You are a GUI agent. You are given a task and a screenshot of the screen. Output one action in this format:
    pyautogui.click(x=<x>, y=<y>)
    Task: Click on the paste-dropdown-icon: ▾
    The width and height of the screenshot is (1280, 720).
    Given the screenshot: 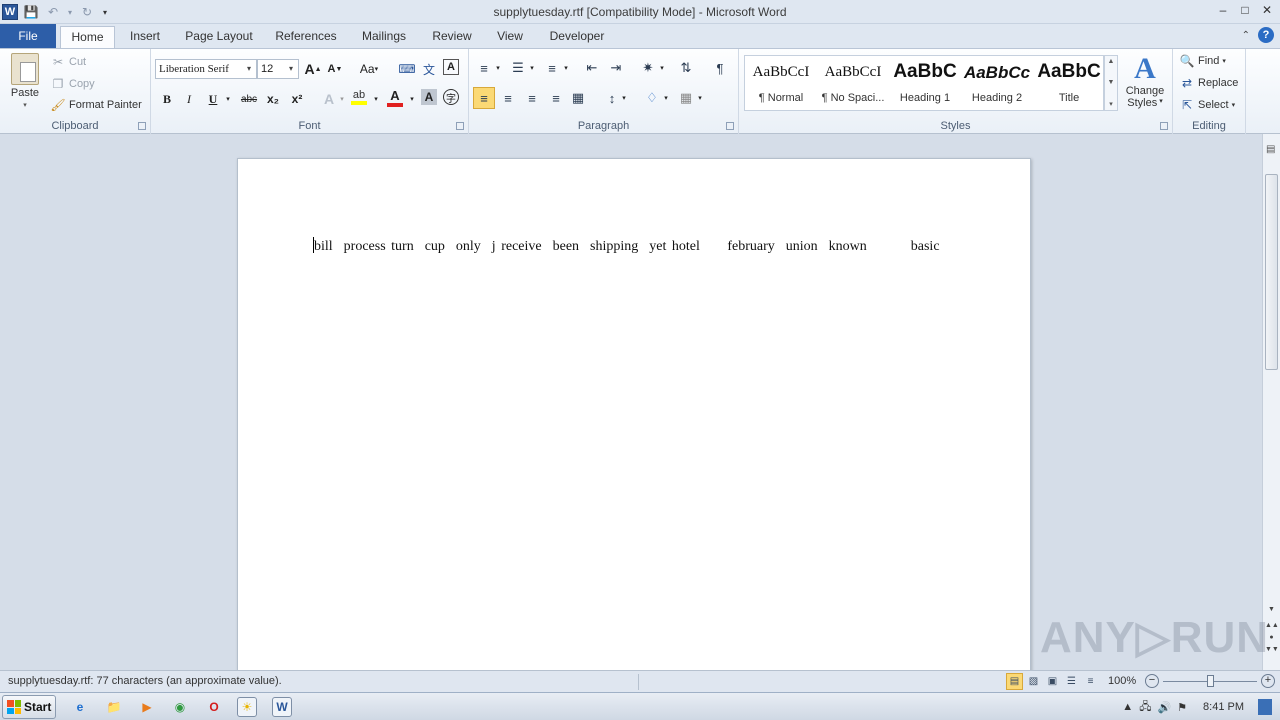 What is the action you would take?
    pyautogui.click(x=25, y=105)
    